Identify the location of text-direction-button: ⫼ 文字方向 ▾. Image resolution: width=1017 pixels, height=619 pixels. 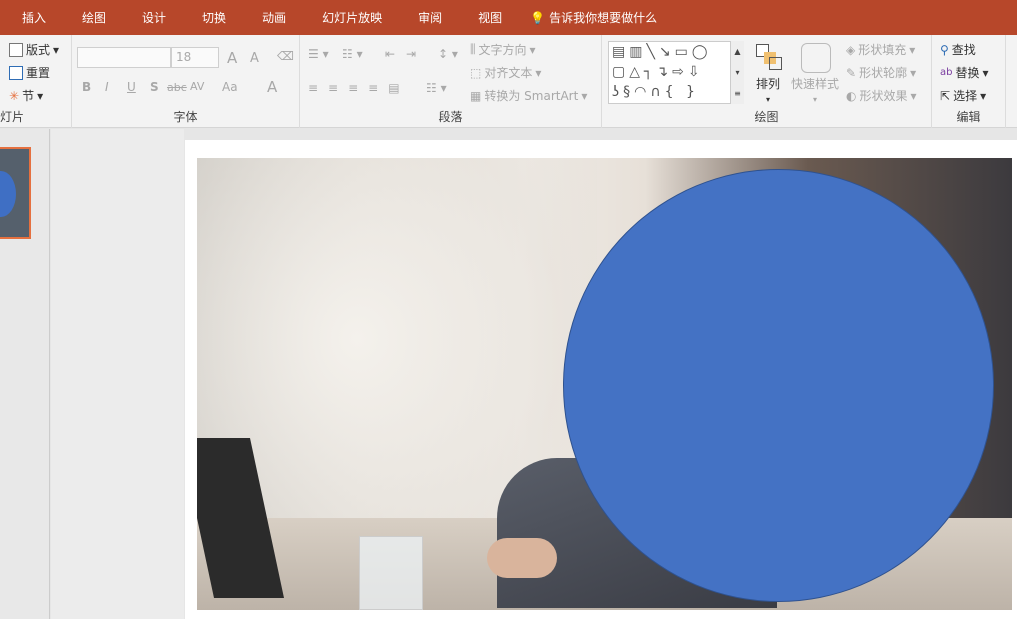
(503, 49).